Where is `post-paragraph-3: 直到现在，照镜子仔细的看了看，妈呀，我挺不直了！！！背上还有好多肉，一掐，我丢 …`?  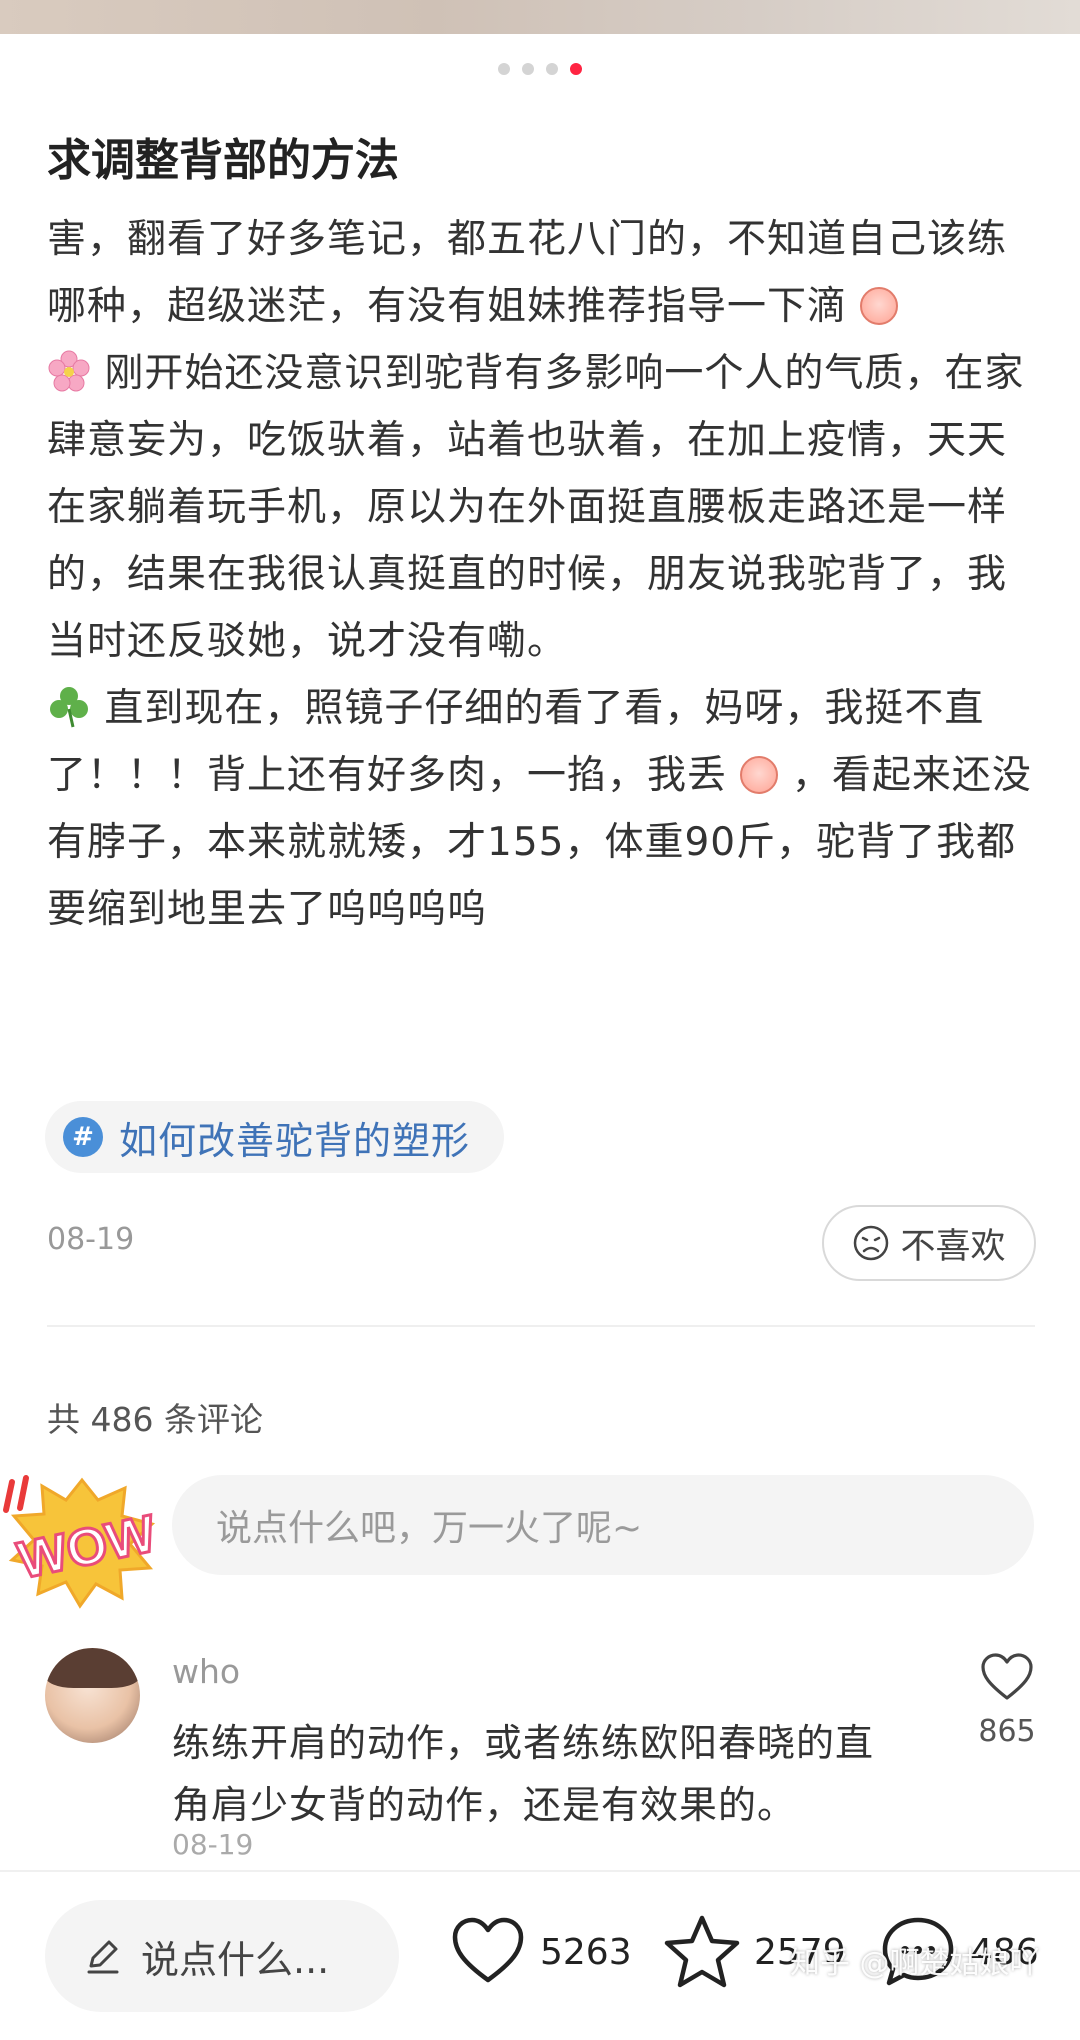 post-paragraph-3: 直到现在，照镜子仔细的看了看，妈呀，我挺不直了！！！背上还有好多肉，一掐，我丢 … is located at coordinates (542, 809).